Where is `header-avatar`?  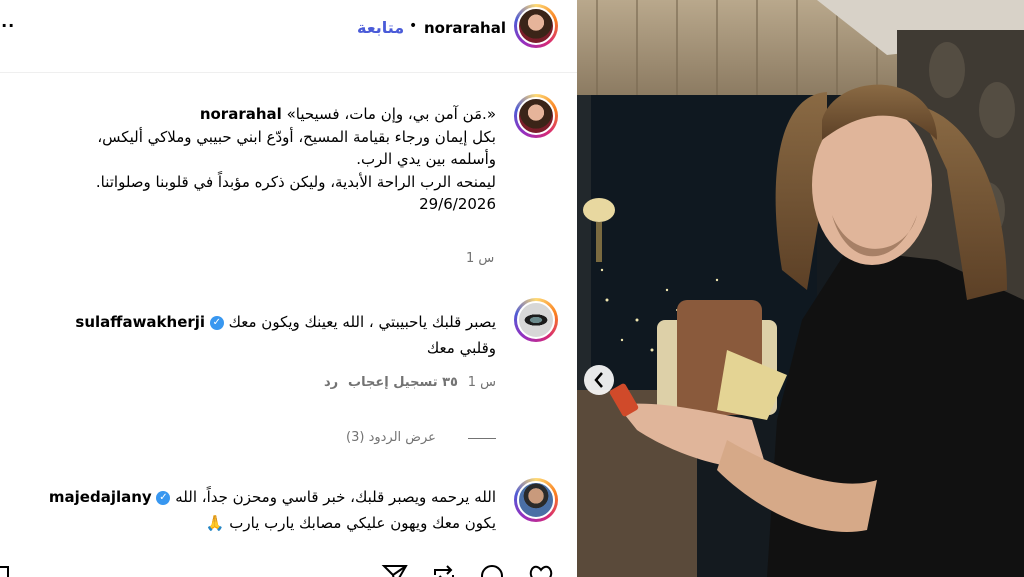
header-avatar is located at coordinates (536, 26).